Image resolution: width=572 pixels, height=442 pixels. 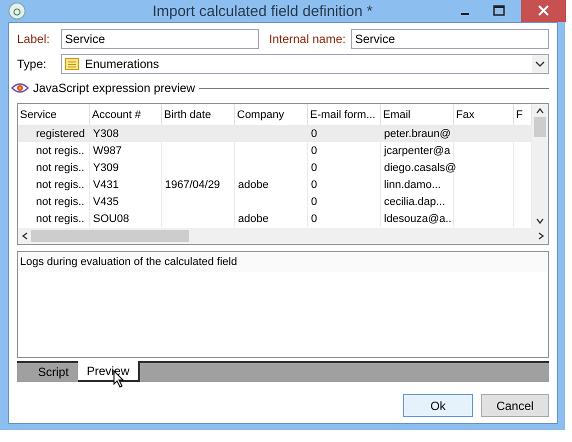 What do you see at coordinates (20, 88) in the screenshot?
I see `eye-icon` at bounding box center [20, 88].